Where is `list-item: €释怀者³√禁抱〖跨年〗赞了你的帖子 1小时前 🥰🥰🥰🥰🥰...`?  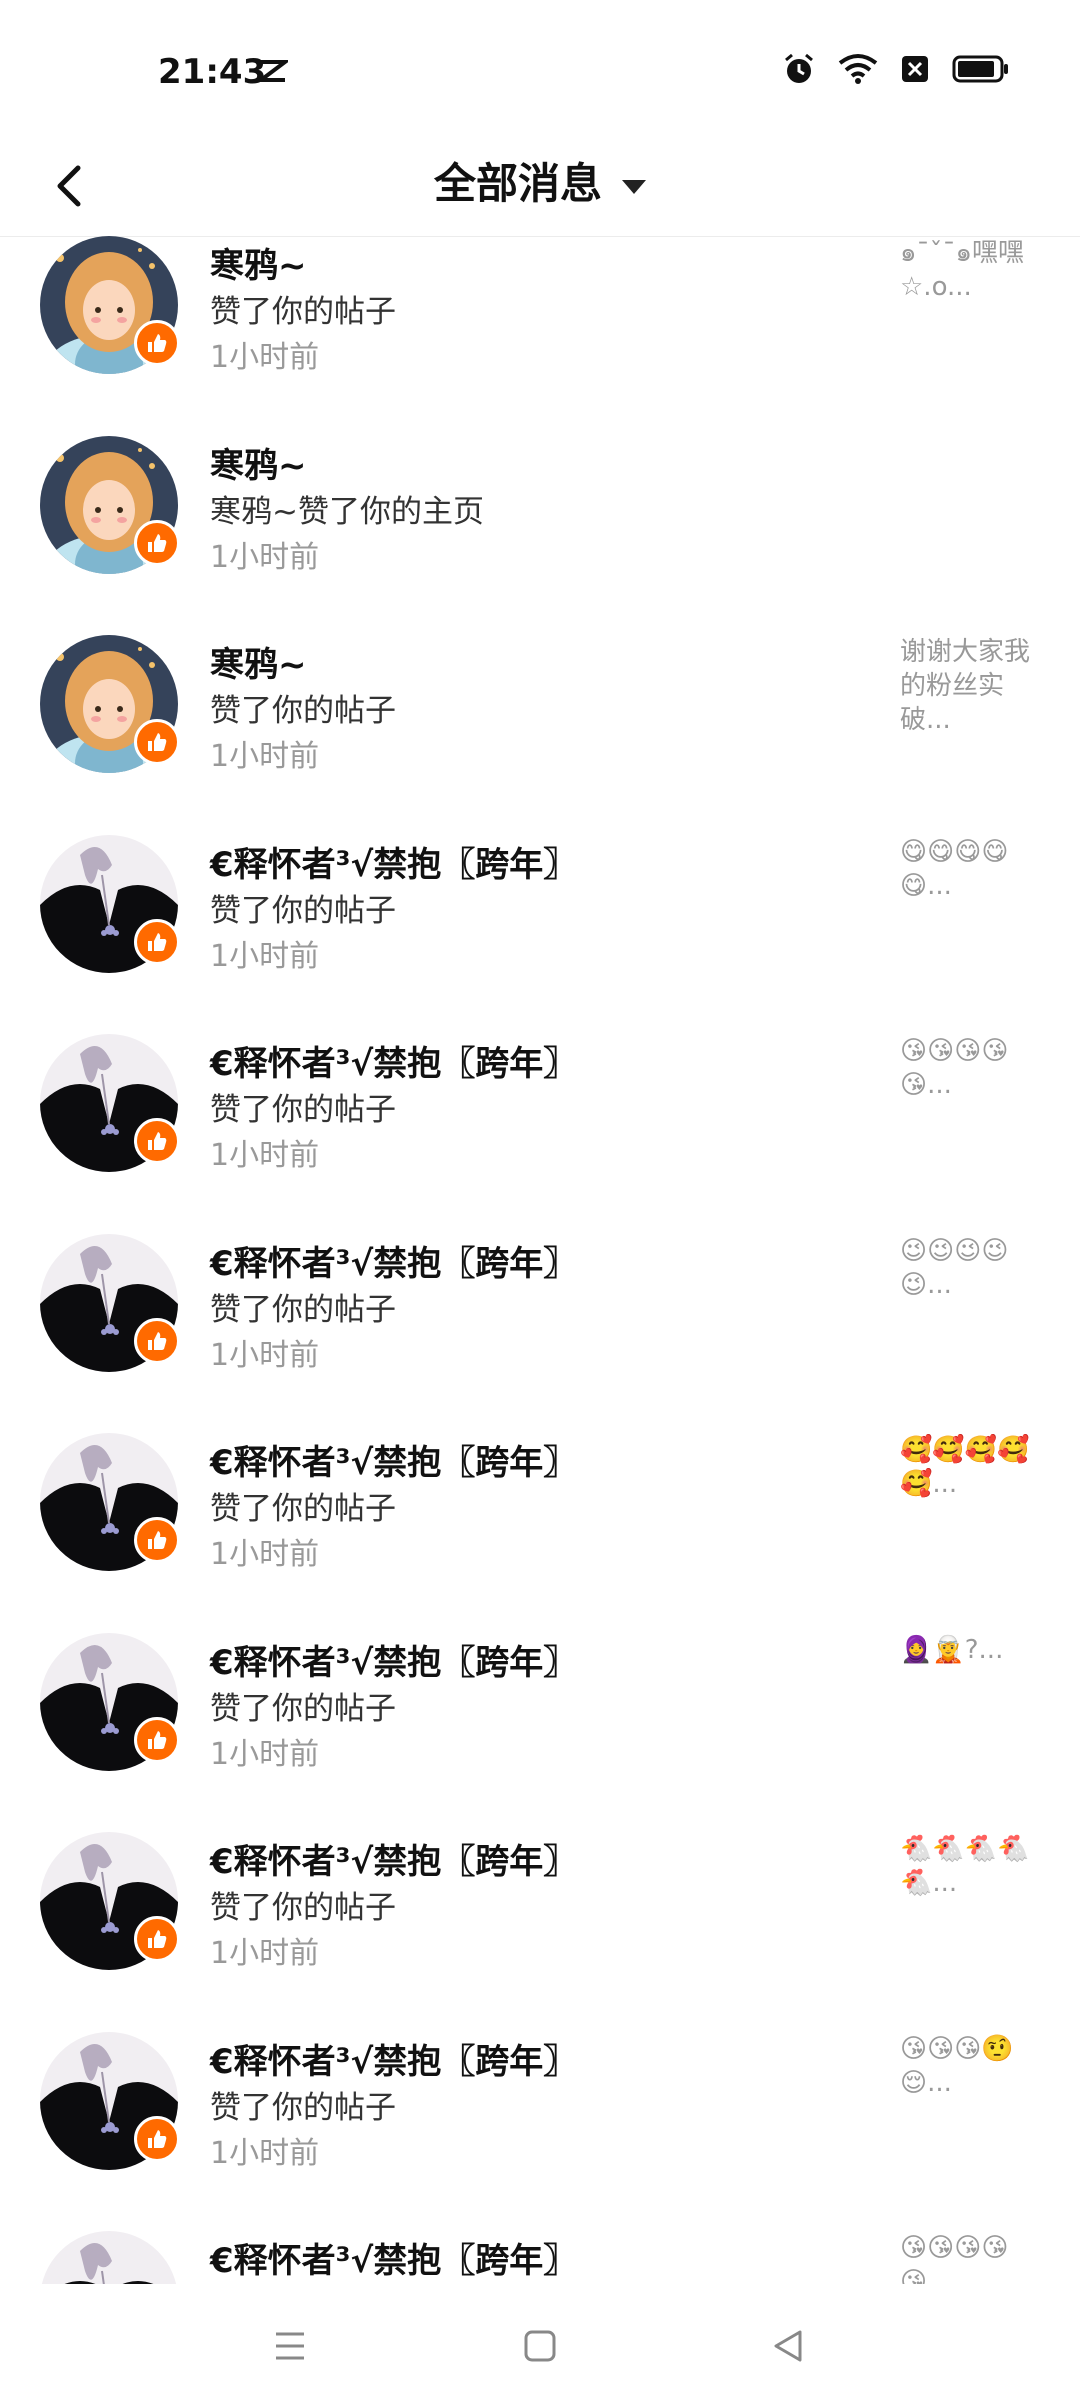
list-item: €释怀者³√禁抱〖跨年〗赞了你的帖子 1小时前 🥰🥰🥰🥰🥰... is located at coordinates (540, 1495).